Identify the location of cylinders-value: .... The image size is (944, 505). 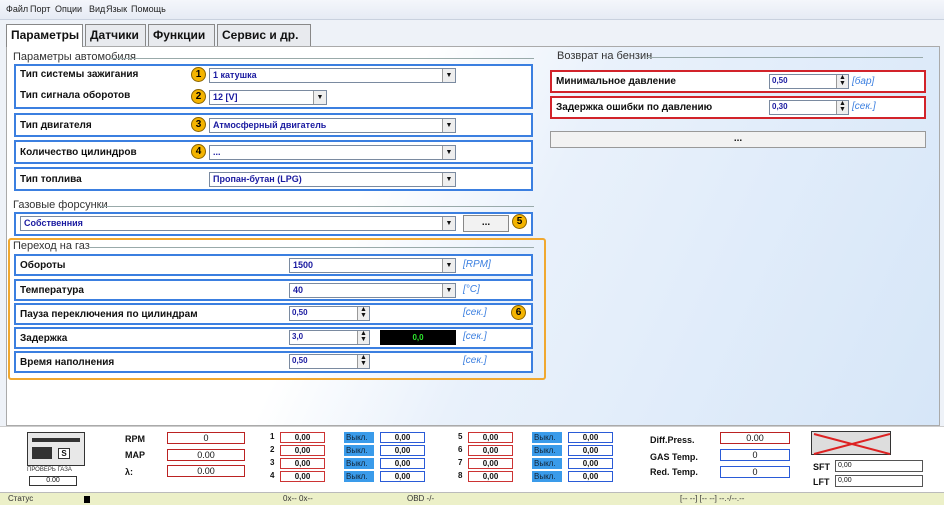
(217, 152).